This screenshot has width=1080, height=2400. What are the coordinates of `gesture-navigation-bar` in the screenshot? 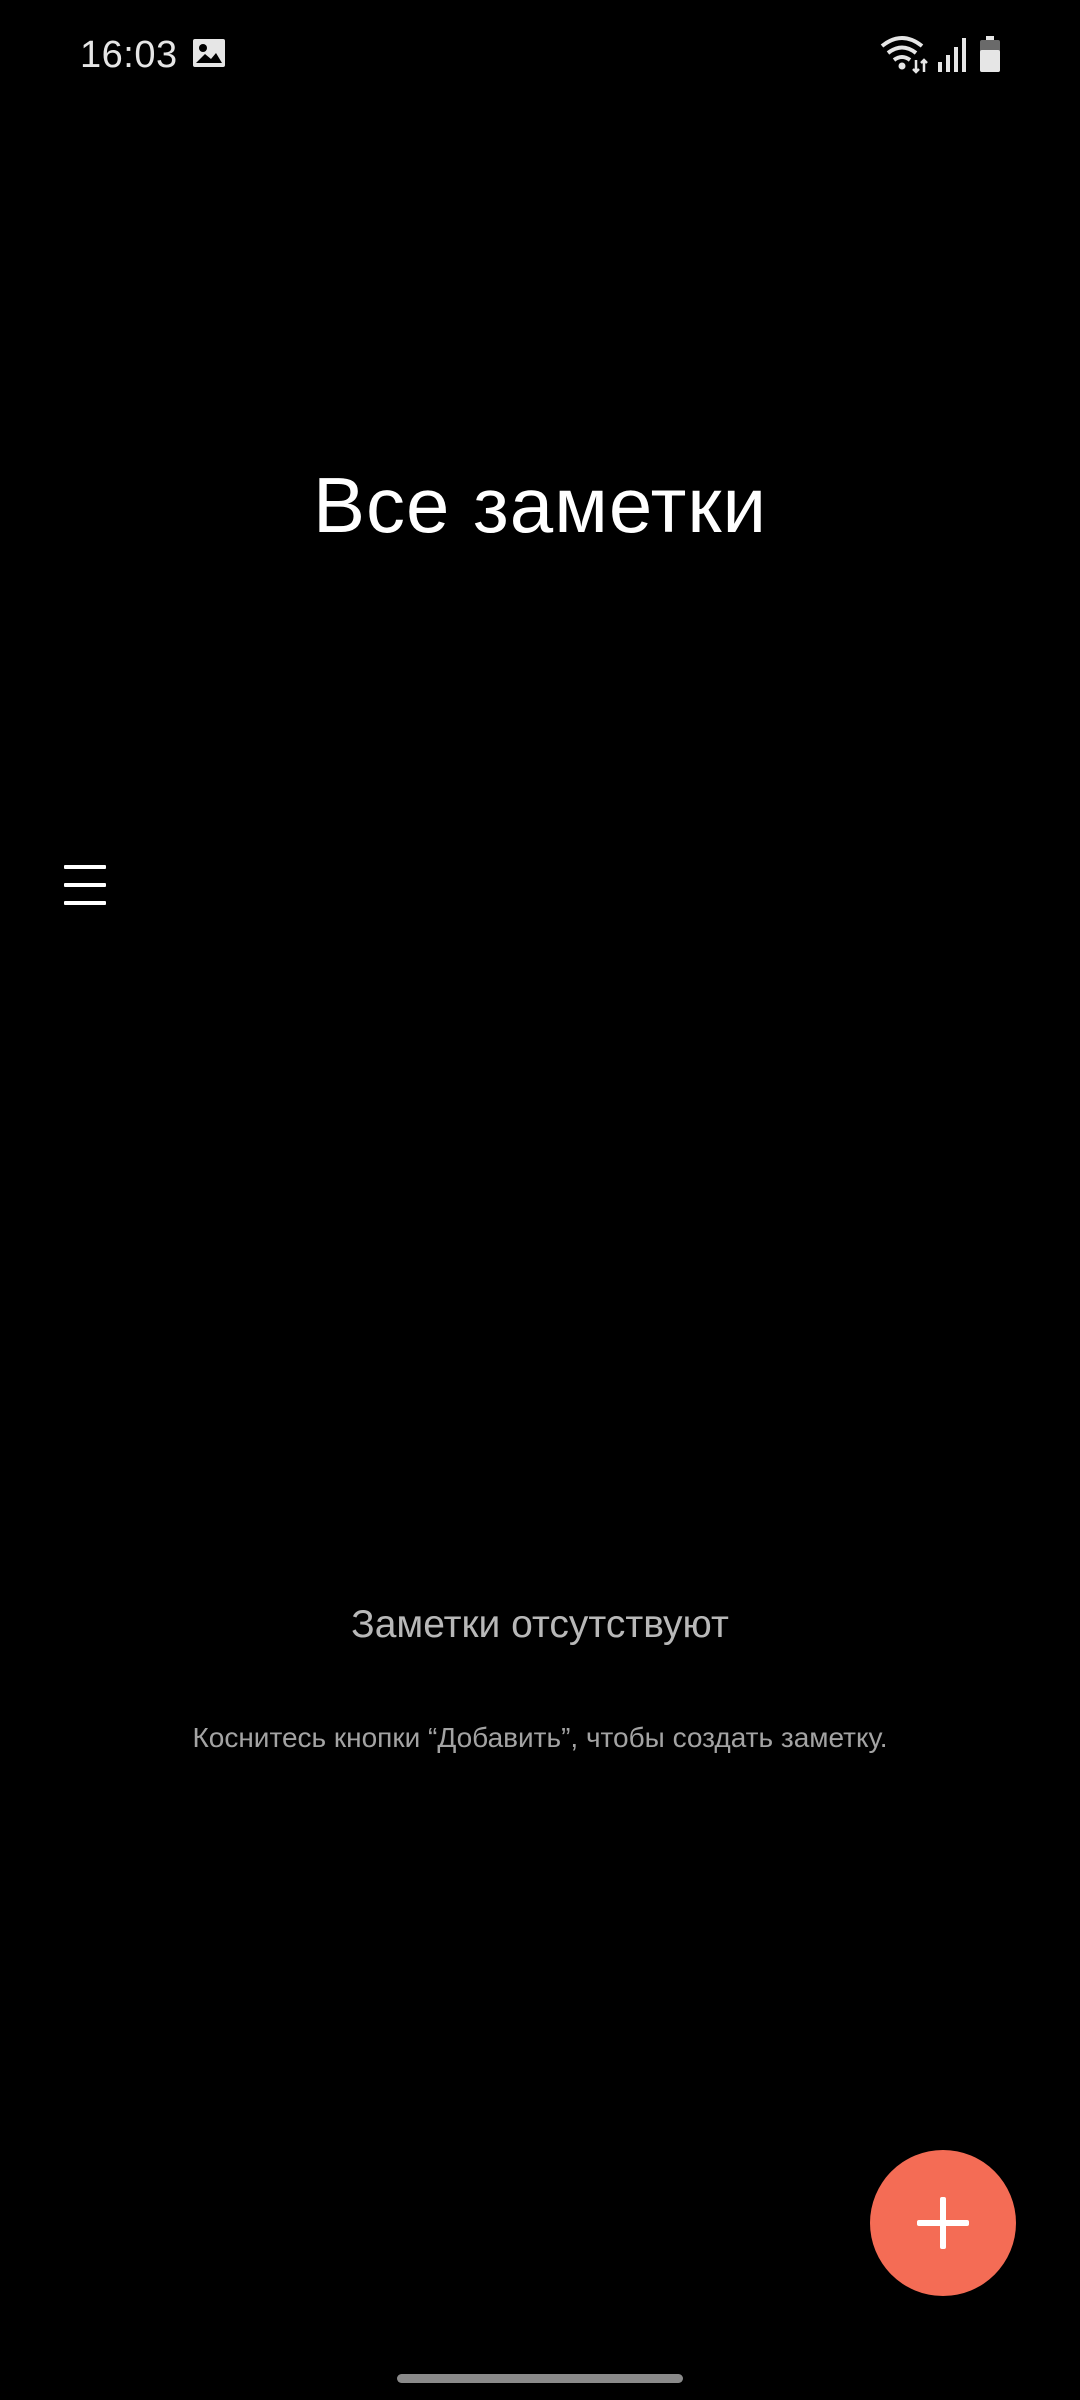 It's located at (540, 2378).